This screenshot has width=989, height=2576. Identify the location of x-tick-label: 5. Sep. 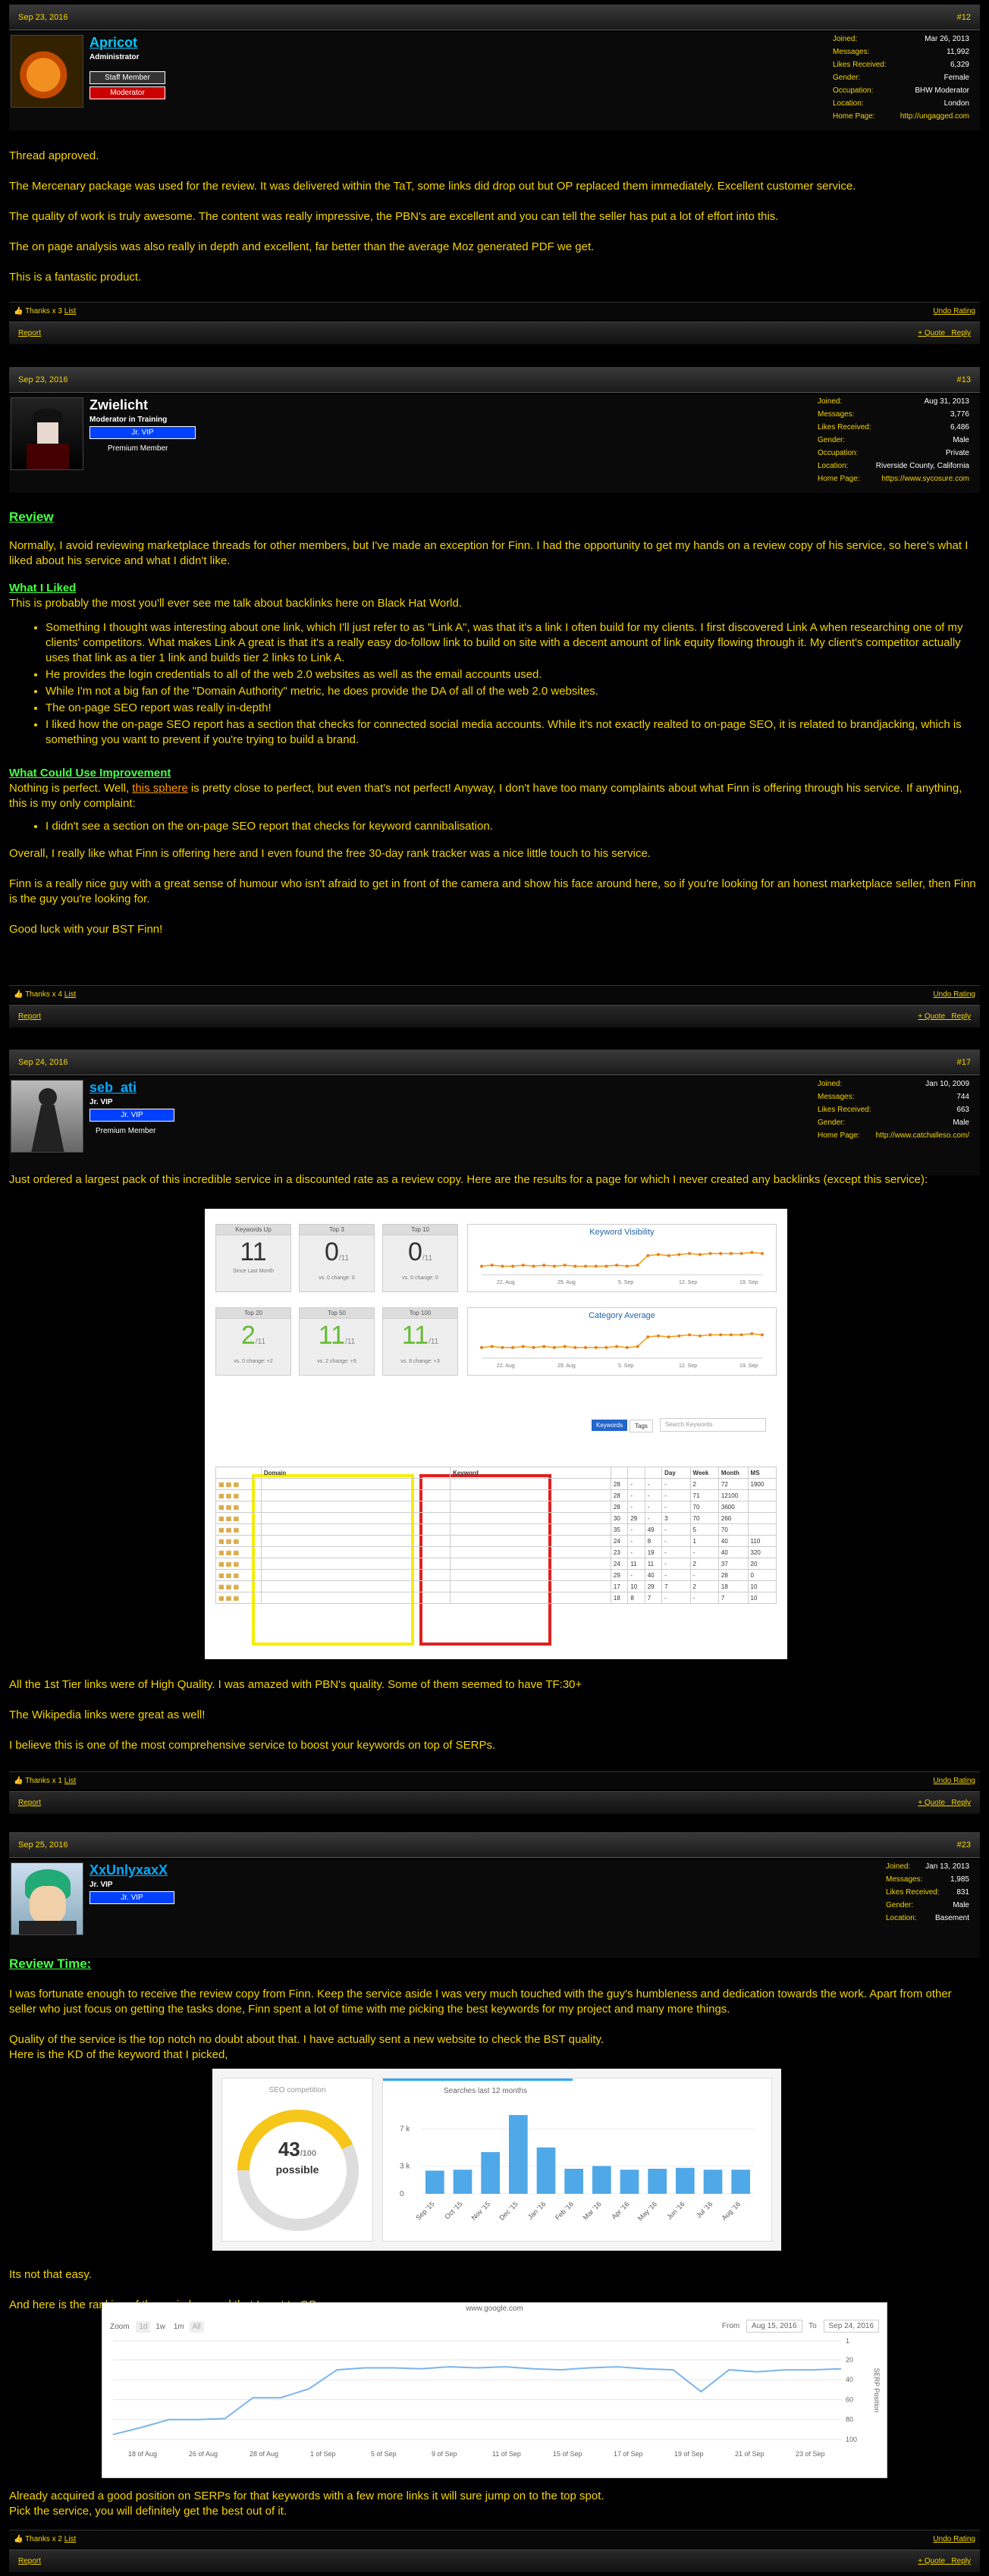
(625, 1366).